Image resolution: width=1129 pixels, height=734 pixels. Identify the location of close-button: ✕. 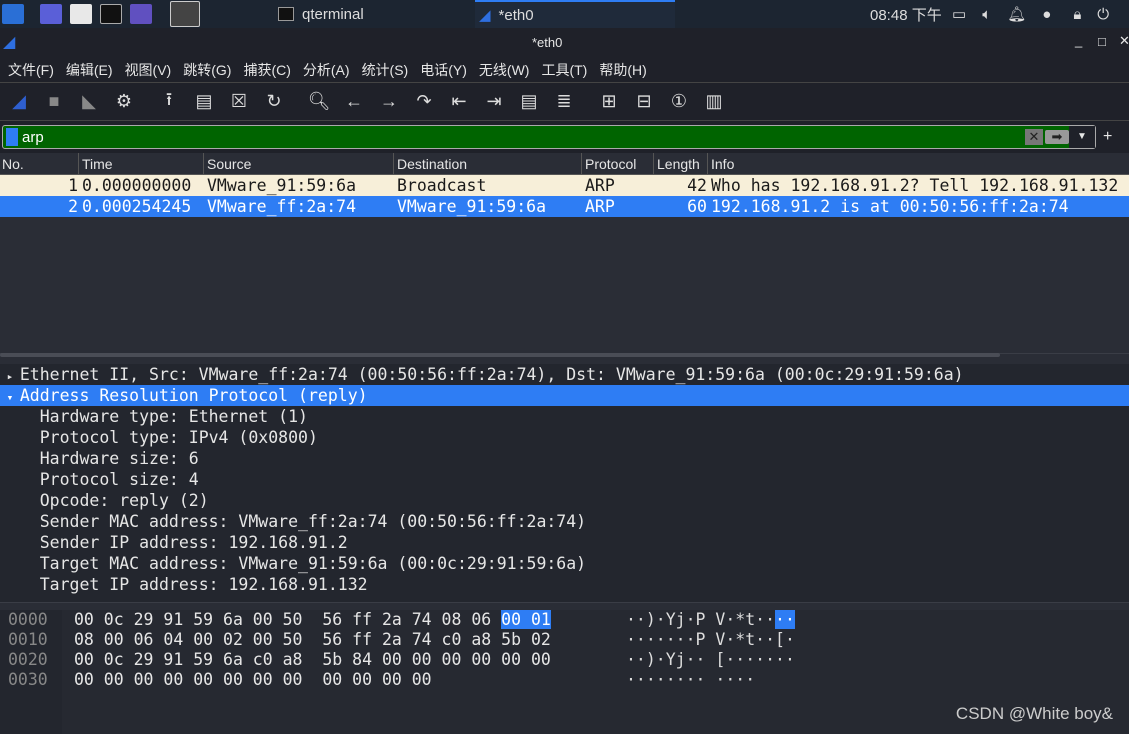
(1124, 41).